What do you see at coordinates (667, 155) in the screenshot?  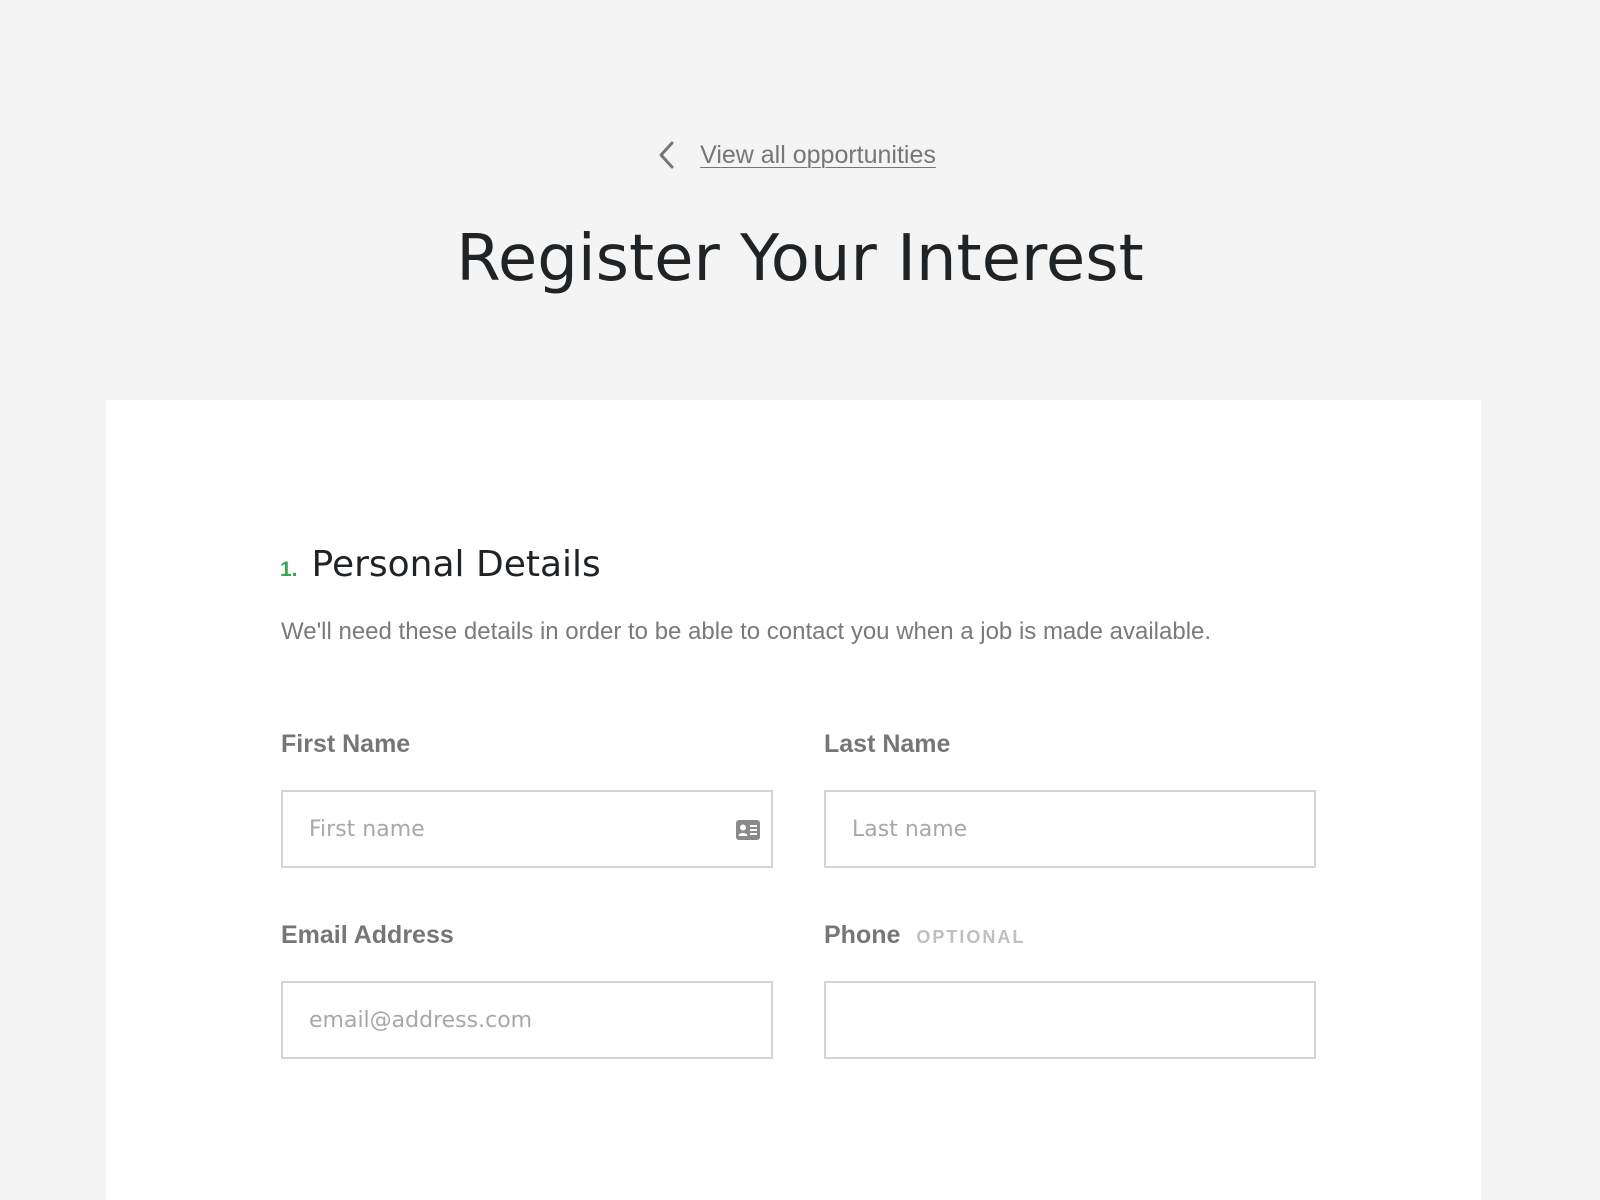 I see `chevron-left-icon` at bounding box center [667, 155].